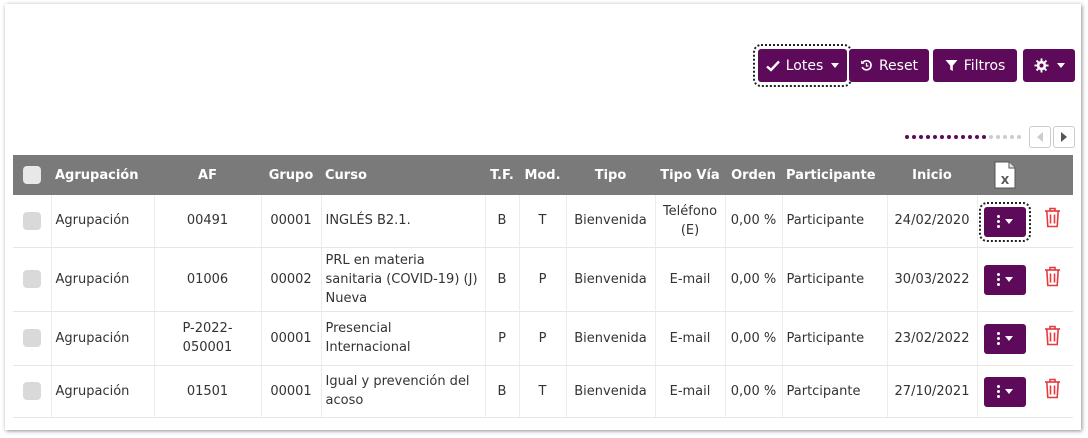  Describe the element at coordinates (502, 338) in the screenshot. I see `cell-tf: P` at that location.